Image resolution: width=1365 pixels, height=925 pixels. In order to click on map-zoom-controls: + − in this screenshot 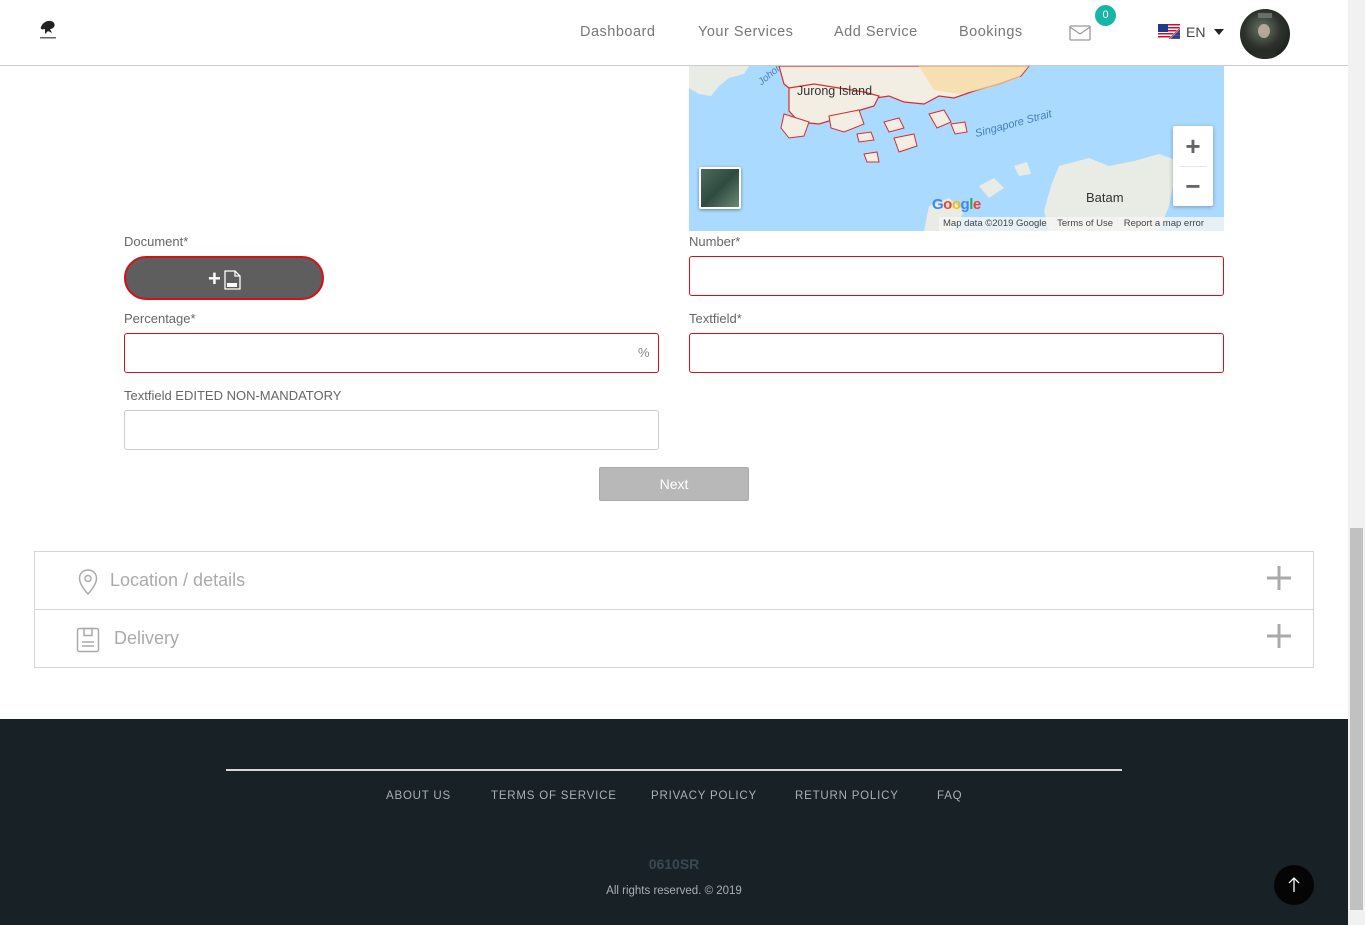, I will do `click(1193, 166)`.